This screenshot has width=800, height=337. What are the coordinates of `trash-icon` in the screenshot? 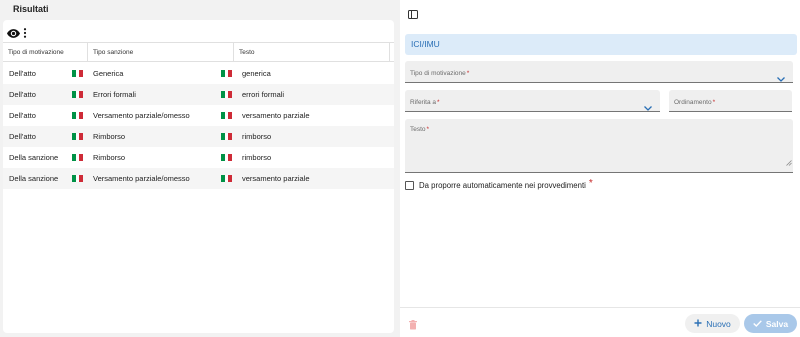 It's located at (413, 326).